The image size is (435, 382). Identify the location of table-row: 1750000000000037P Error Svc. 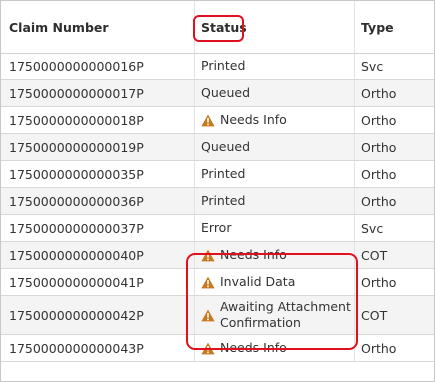
(217, 228).